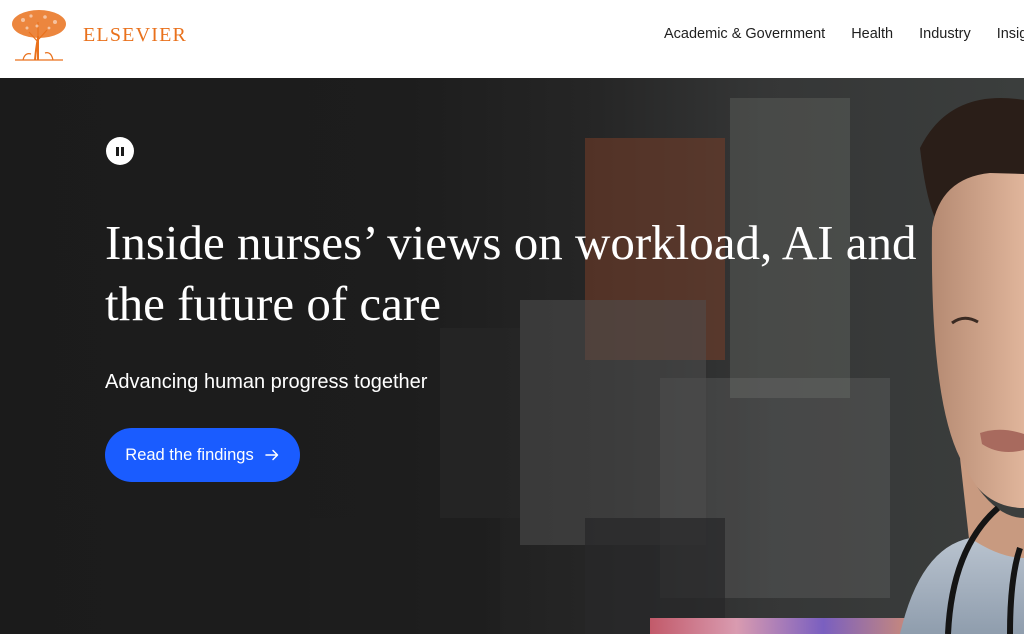  What do you see at coordinates (1010, 34) in the screenshot?
I see `nav-item-insights: Insights` at bounding box center [1010, 34].